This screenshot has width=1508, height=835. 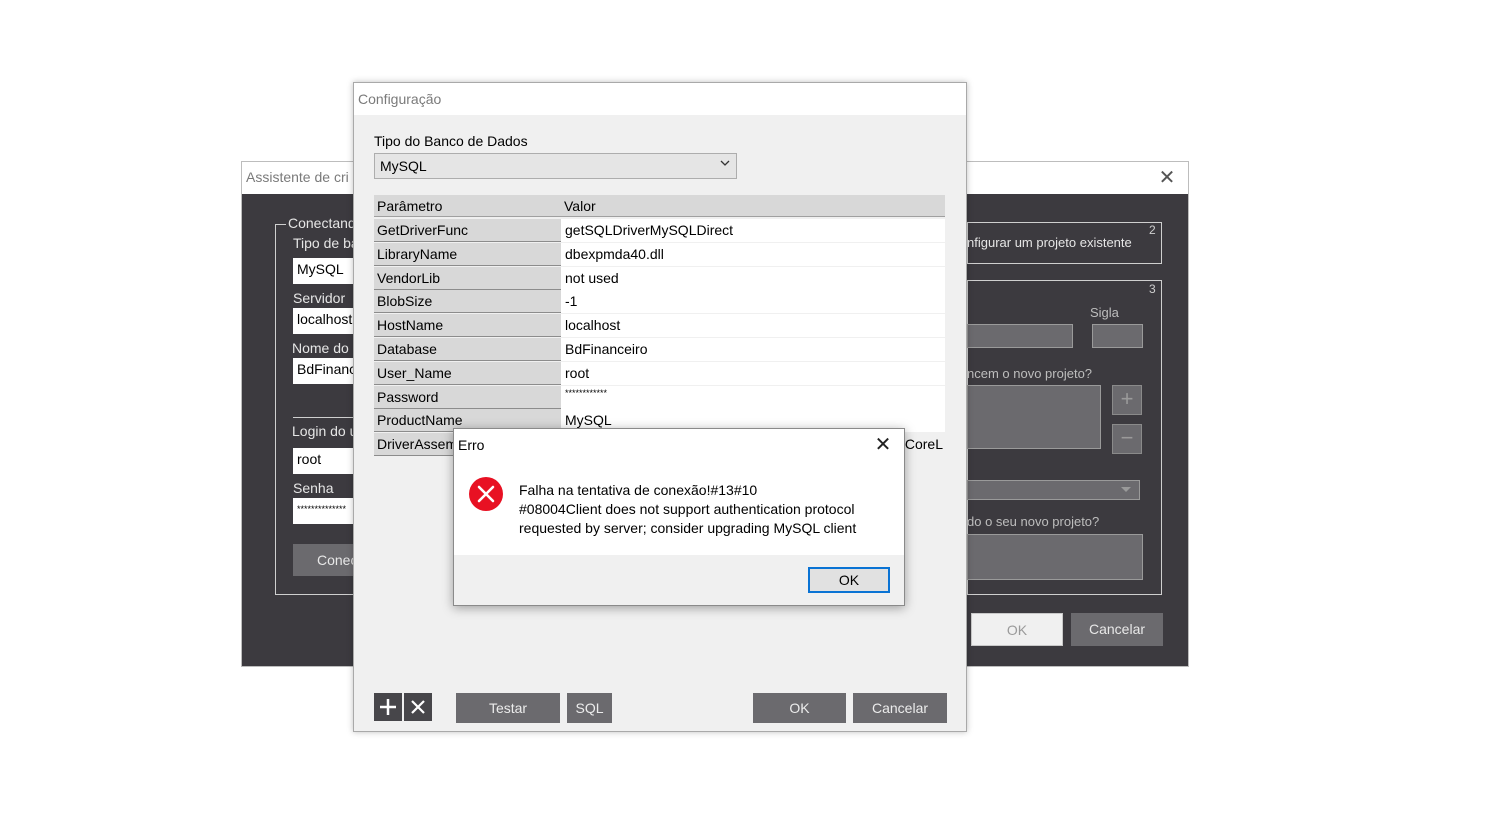 I want to click on add-param-button, so click(x=388, y=707).